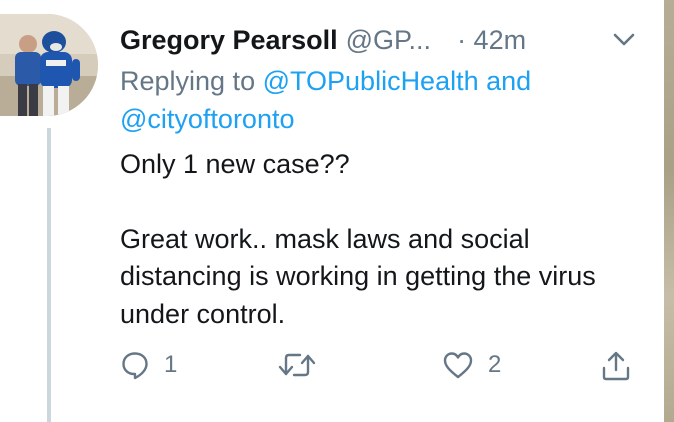 The image size is (674, 422). What do you see at coordinates (458, 365) in the screenshot?
I see `heart-icon` at bounding box center [458, 365].